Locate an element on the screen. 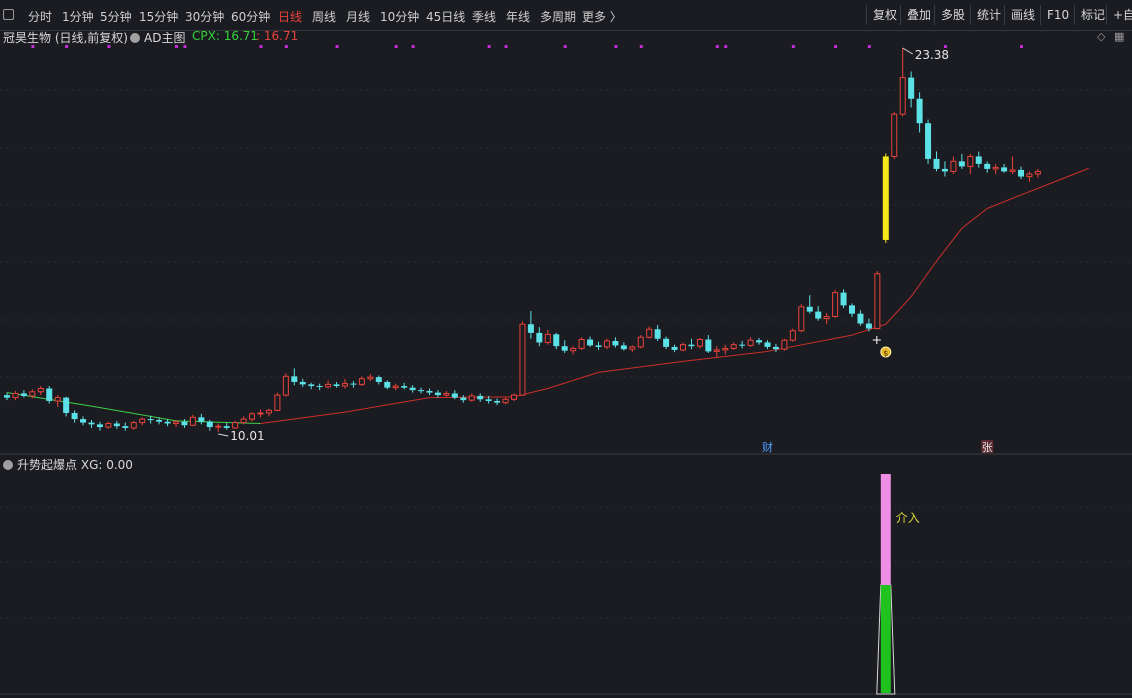 This screenshot has height=698, width=1132. min-pointer is located at coordinates (223, 435).